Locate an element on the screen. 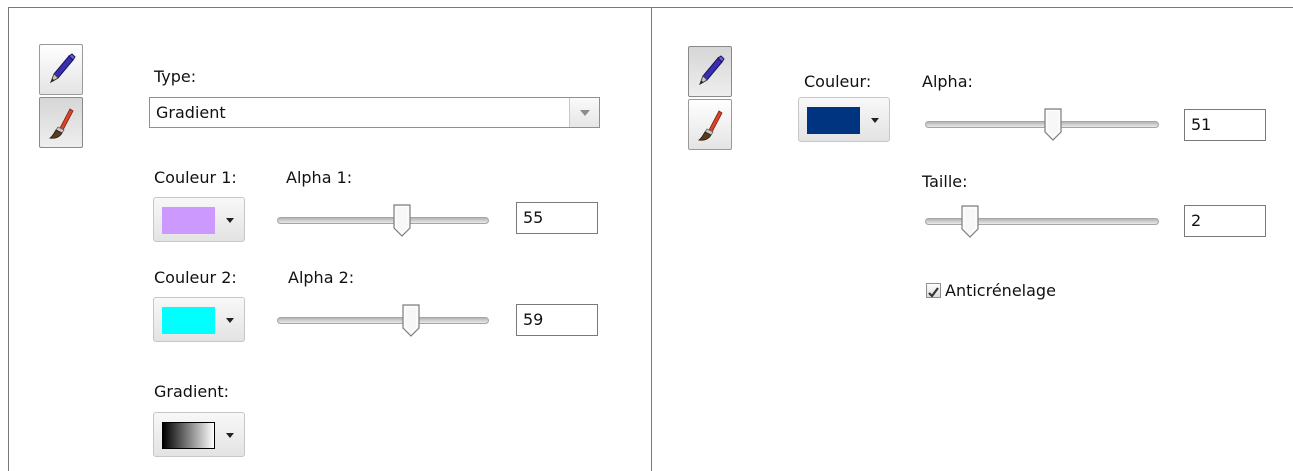 Image resolution: width=1293 pixels, height=471 pixels. size-input: 2 is located at coordinates (1225, 221).